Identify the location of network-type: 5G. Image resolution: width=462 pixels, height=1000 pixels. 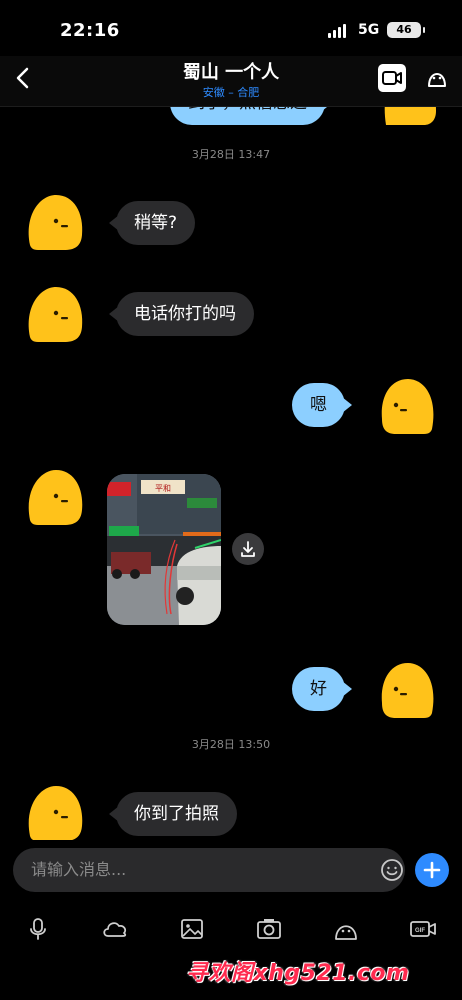
(369, 30).